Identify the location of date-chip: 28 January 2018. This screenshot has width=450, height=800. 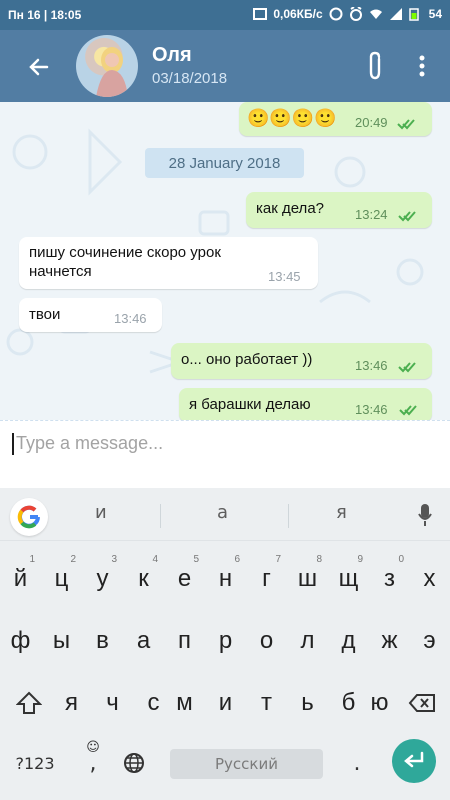
(224, 163).